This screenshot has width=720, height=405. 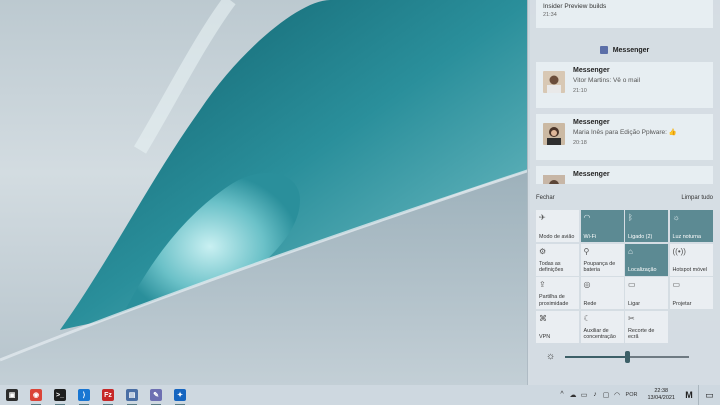 What do you see at coordinates (641, 334) in the screenshot?
I see `tile-label: Recorte de ecrã` at bounding box center [641, 334].